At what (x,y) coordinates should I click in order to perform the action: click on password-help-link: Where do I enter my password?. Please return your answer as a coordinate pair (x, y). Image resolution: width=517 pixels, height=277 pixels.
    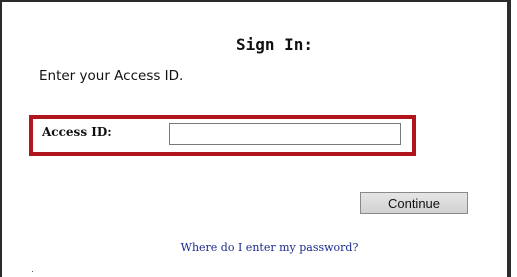
    Looking at the image, I should click on (254, 247).